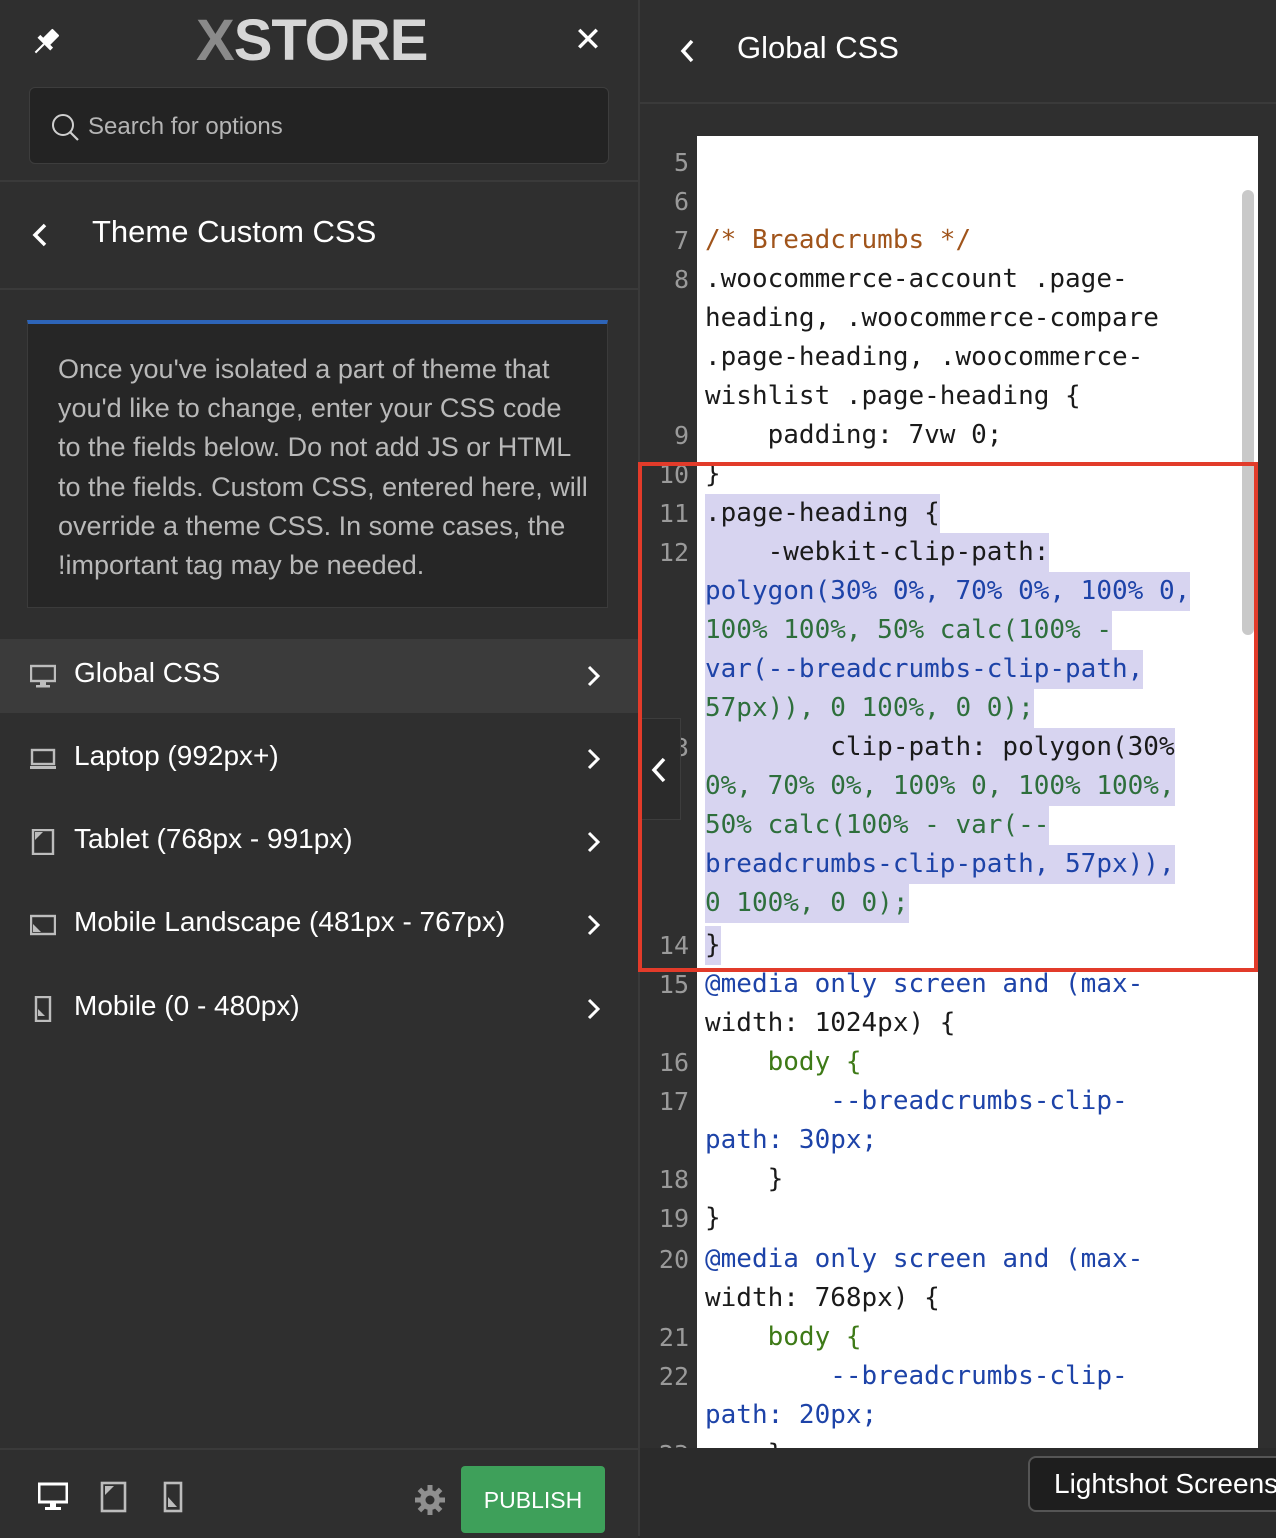 The image size is (1276, 1538). Describe the element at coordinates (673, 1218) in the screenshot. I see `line-number: 19` at that location.